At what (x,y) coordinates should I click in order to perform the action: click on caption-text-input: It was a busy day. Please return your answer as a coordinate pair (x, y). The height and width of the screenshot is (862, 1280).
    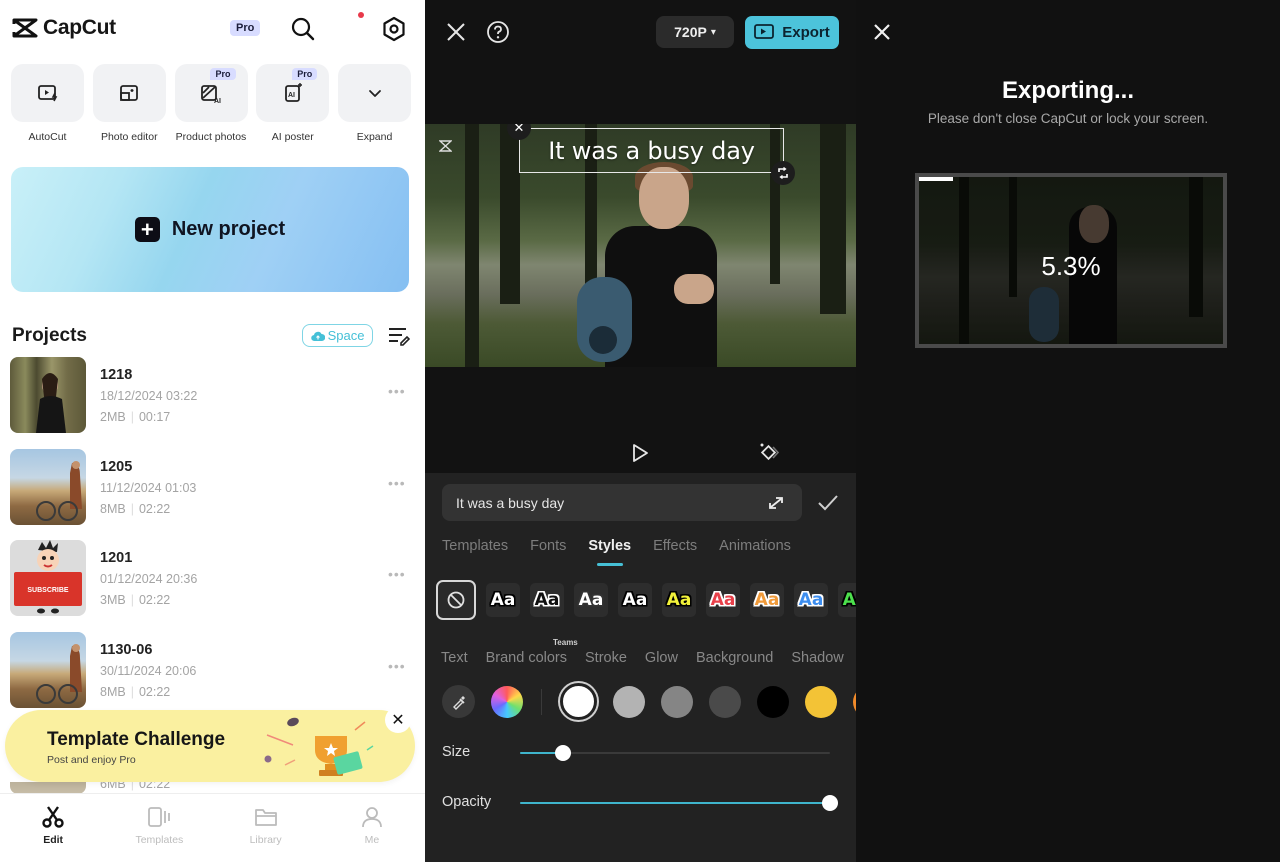
    Looking at the image, I should click on (622, 502).